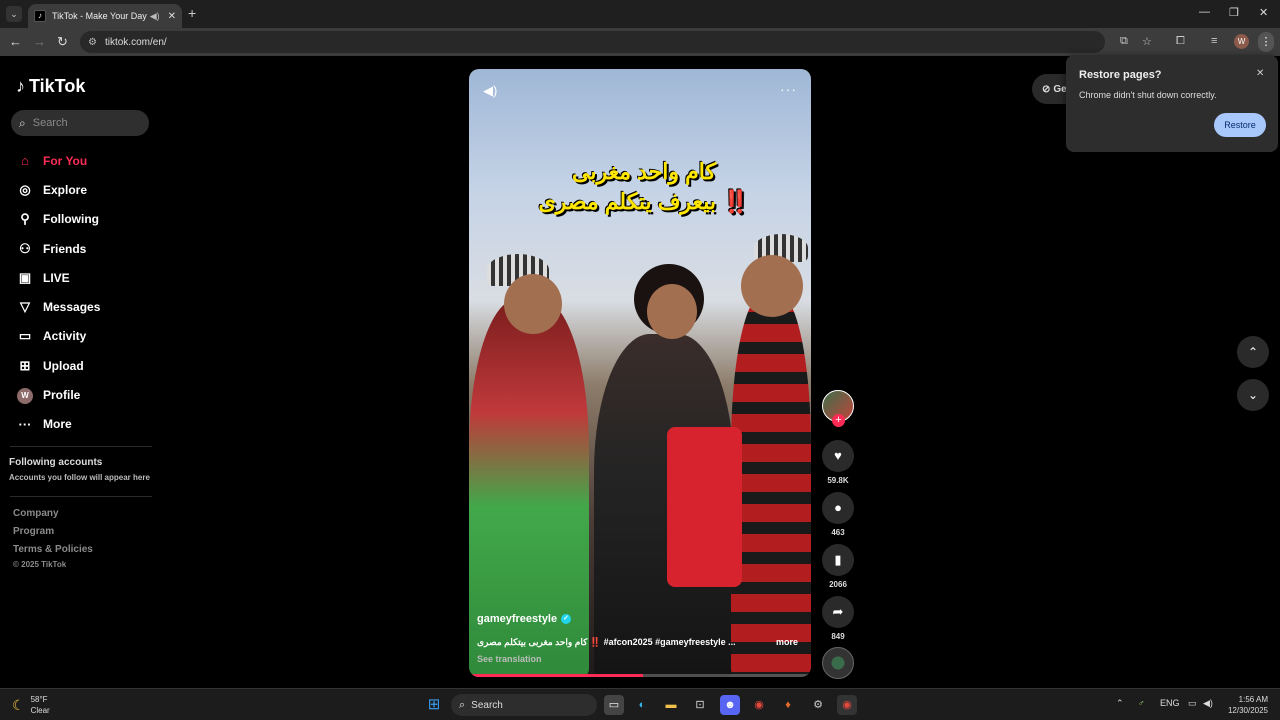  Describe the element at coordinates (1240, 125) in the screenshot. I see `restore-button: Restore` at that location.